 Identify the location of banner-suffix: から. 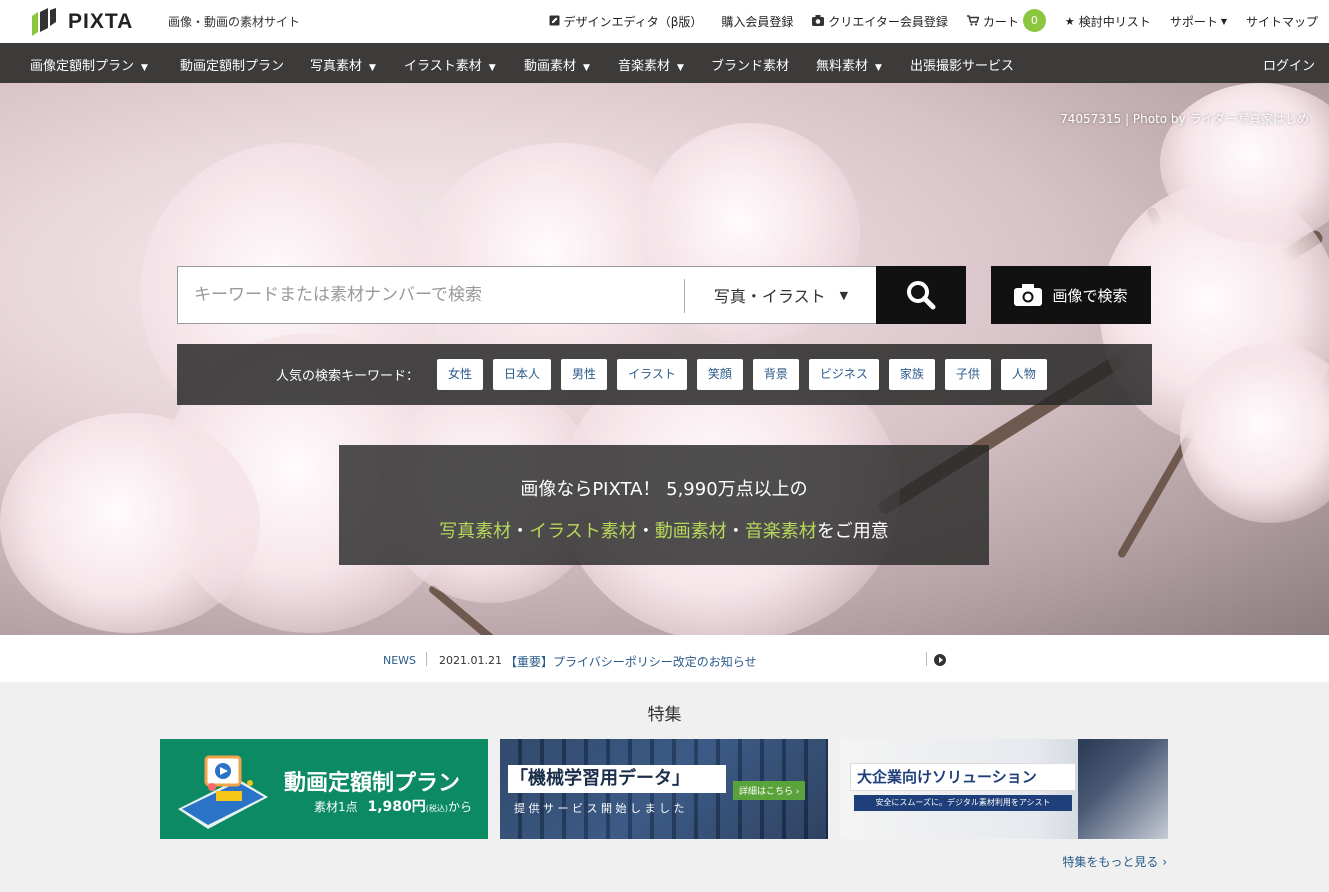
(460, 807).